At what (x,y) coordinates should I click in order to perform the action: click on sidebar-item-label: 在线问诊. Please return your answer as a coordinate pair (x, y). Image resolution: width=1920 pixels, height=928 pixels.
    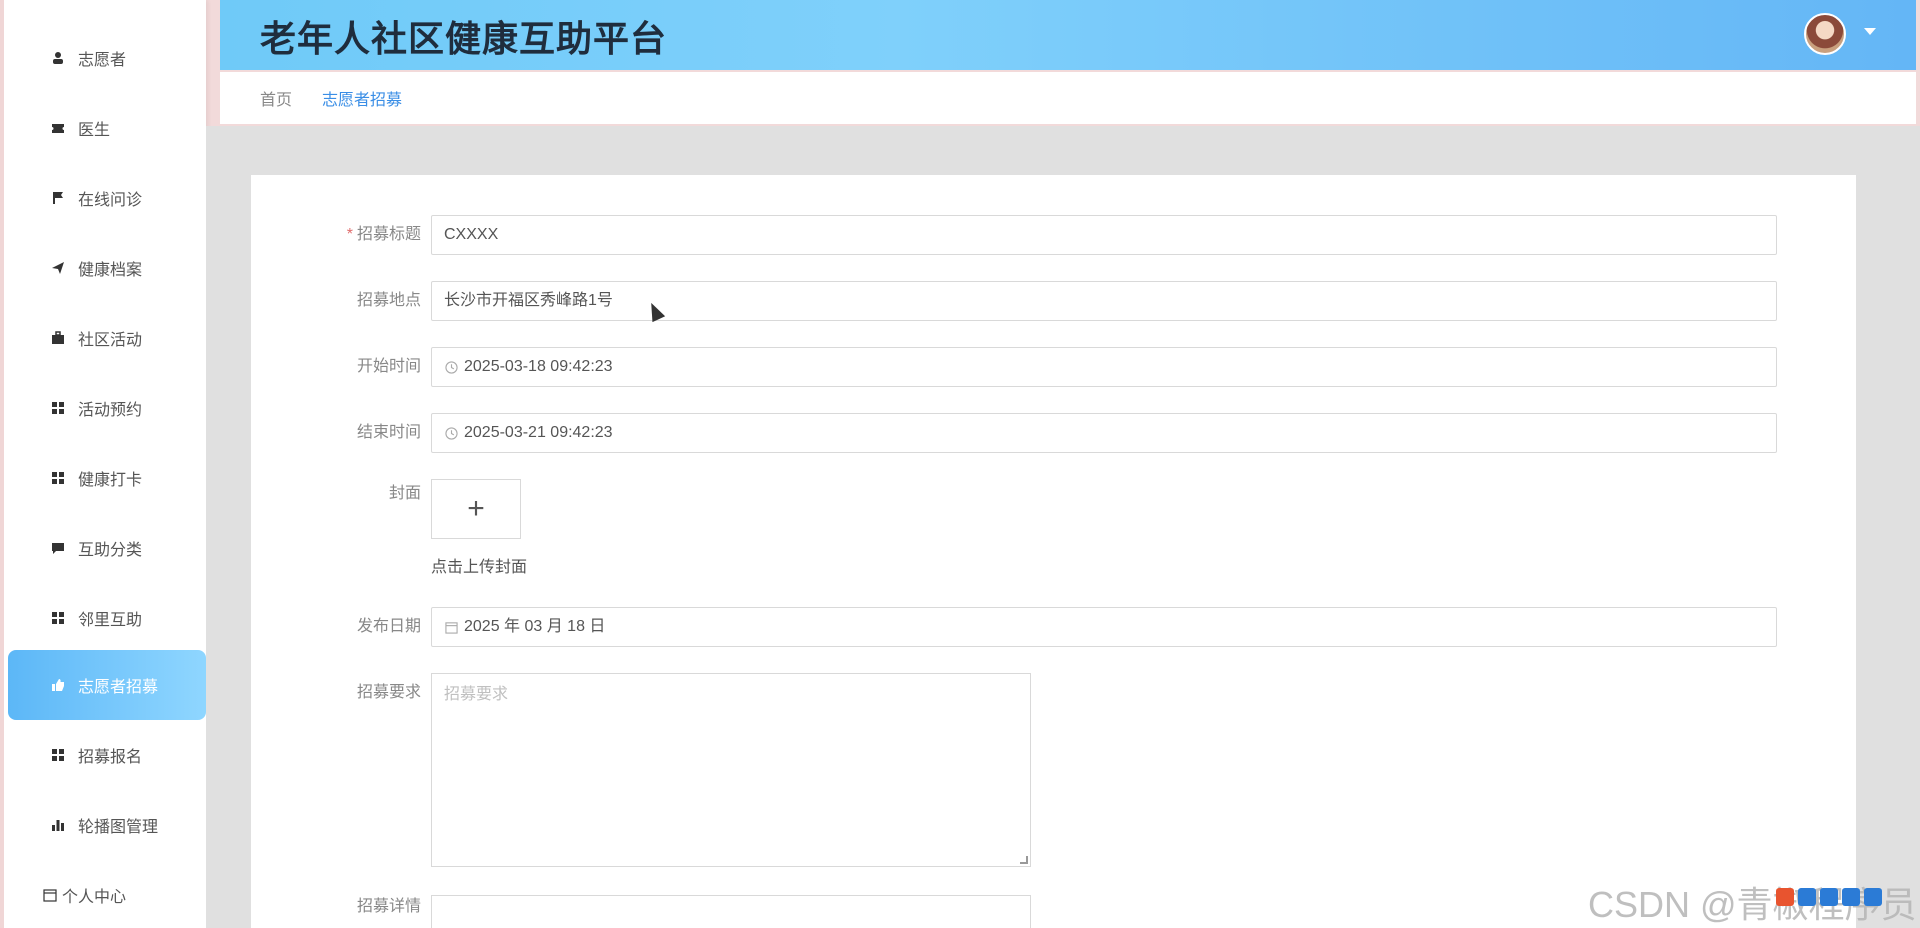
    Looking at the image, I should click on (110, 200).